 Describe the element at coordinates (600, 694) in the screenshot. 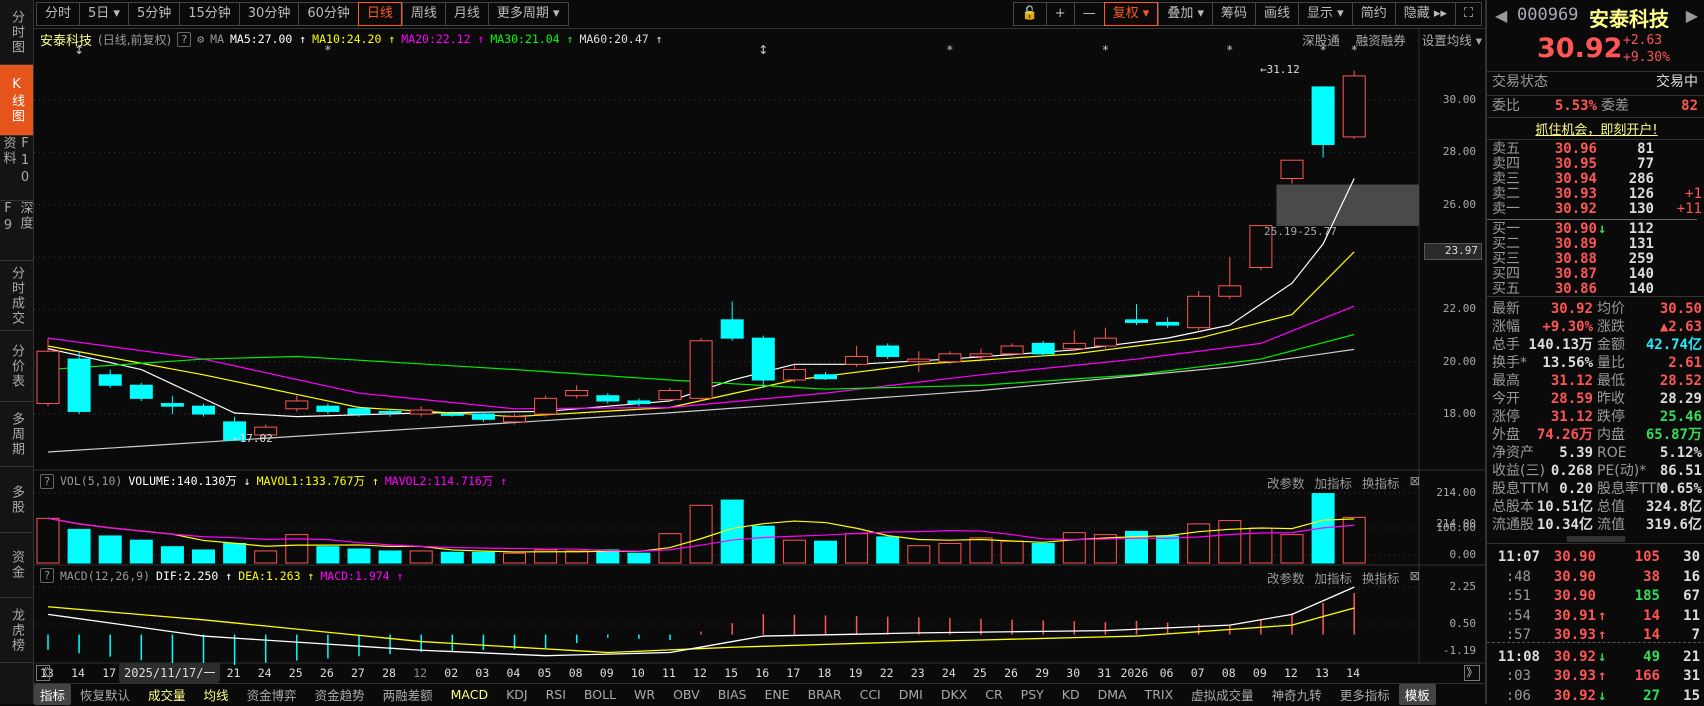

I see `indicator-10: BOLL` at that location.